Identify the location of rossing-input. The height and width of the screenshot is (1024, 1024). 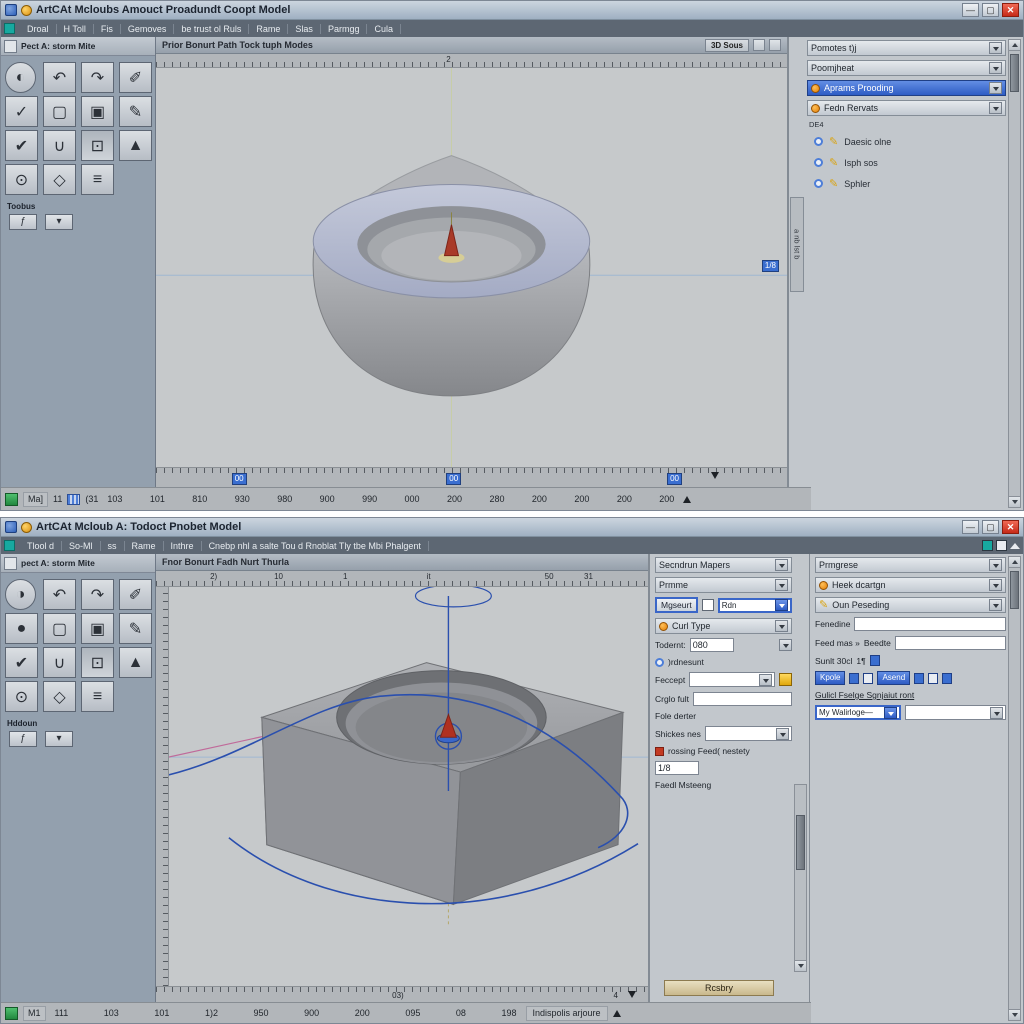
(677, 768).